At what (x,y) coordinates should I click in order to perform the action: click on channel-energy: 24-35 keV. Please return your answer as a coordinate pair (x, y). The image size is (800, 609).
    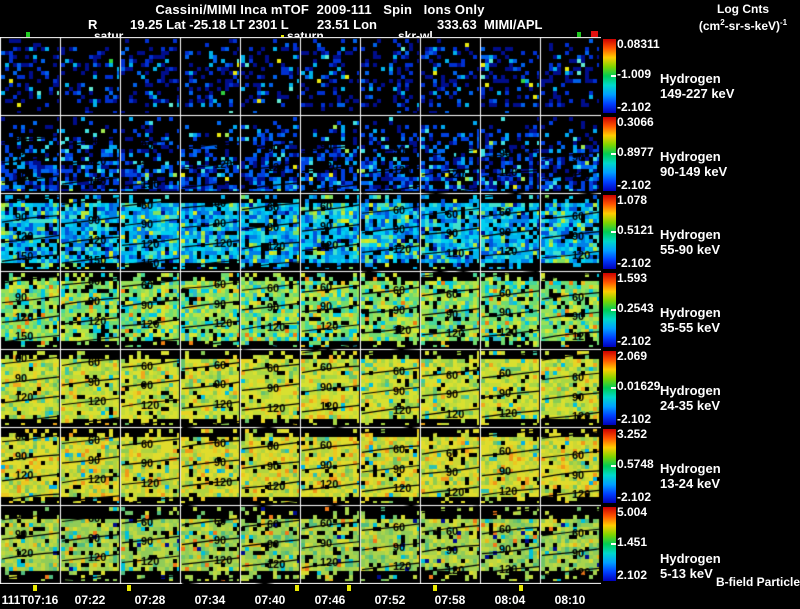
    Looking at the image, I should click on (690, 405).